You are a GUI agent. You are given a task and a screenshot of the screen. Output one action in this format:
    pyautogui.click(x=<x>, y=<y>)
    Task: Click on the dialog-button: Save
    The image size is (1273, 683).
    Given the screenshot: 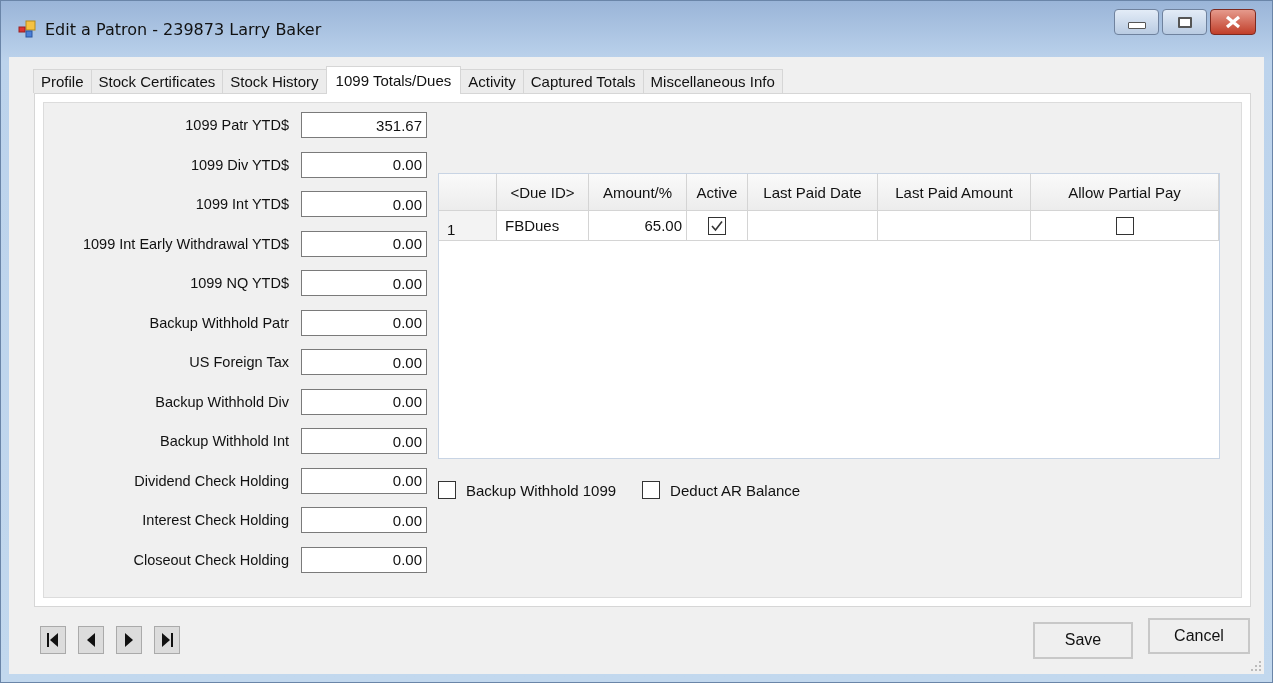 What is the action you would take?
    pyautogui.click(x=1083, y=640)
    